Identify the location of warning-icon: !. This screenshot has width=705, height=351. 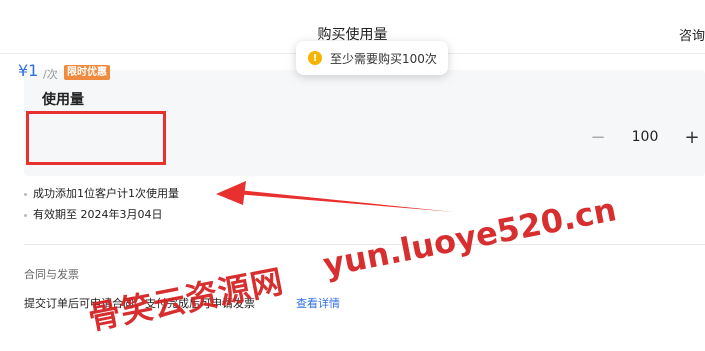
(315, 58).